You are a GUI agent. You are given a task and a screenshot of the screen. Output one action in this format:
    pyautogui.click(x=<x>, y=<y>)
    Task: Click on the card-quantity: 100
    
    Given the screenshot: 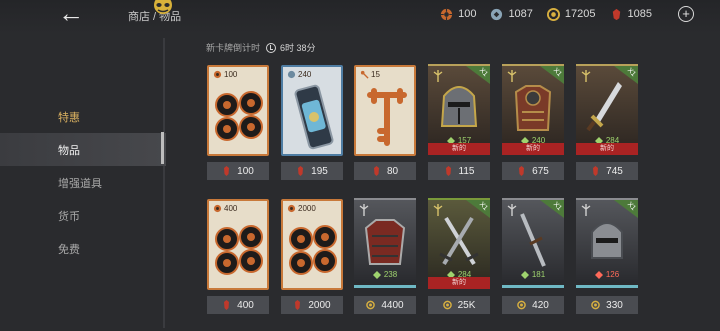 What is the action you would take?
    pyautogui.click(x=225, y=74)
    